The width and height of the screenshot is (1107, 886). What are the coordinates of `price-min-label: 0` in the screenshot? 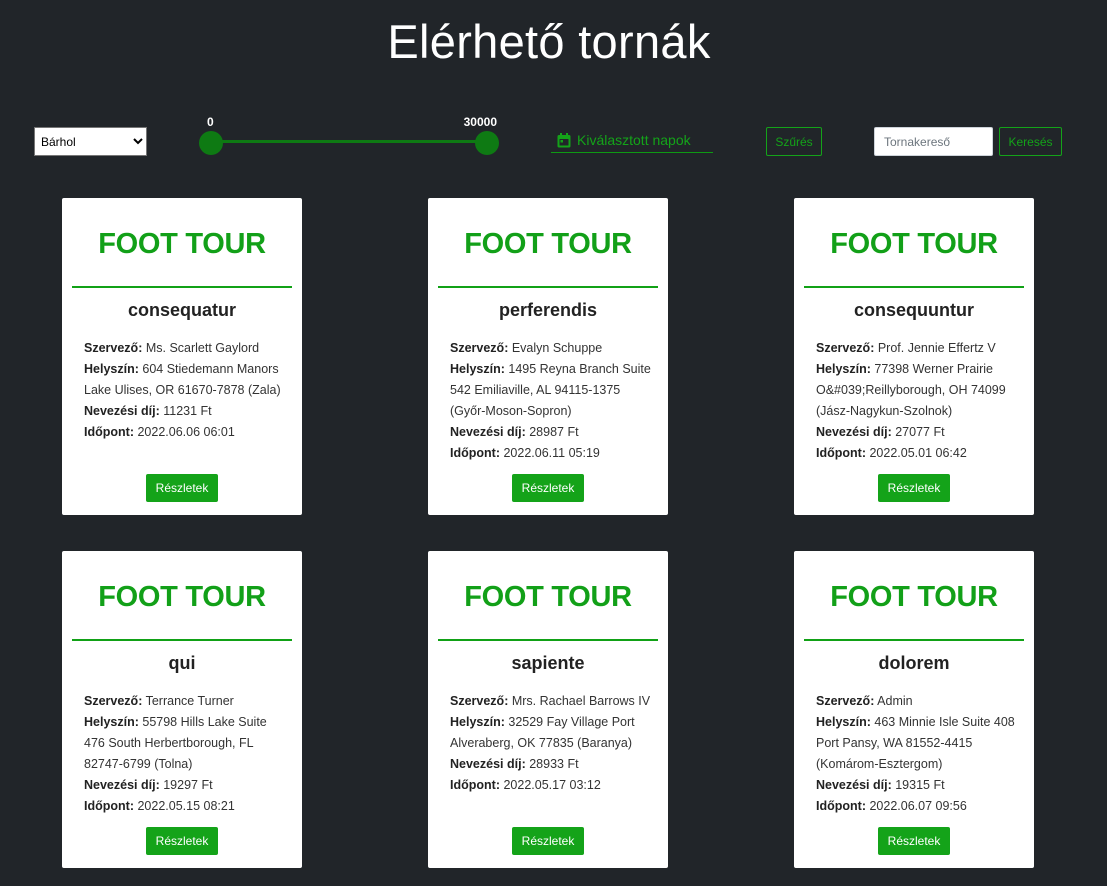 It's located at (210, 122).